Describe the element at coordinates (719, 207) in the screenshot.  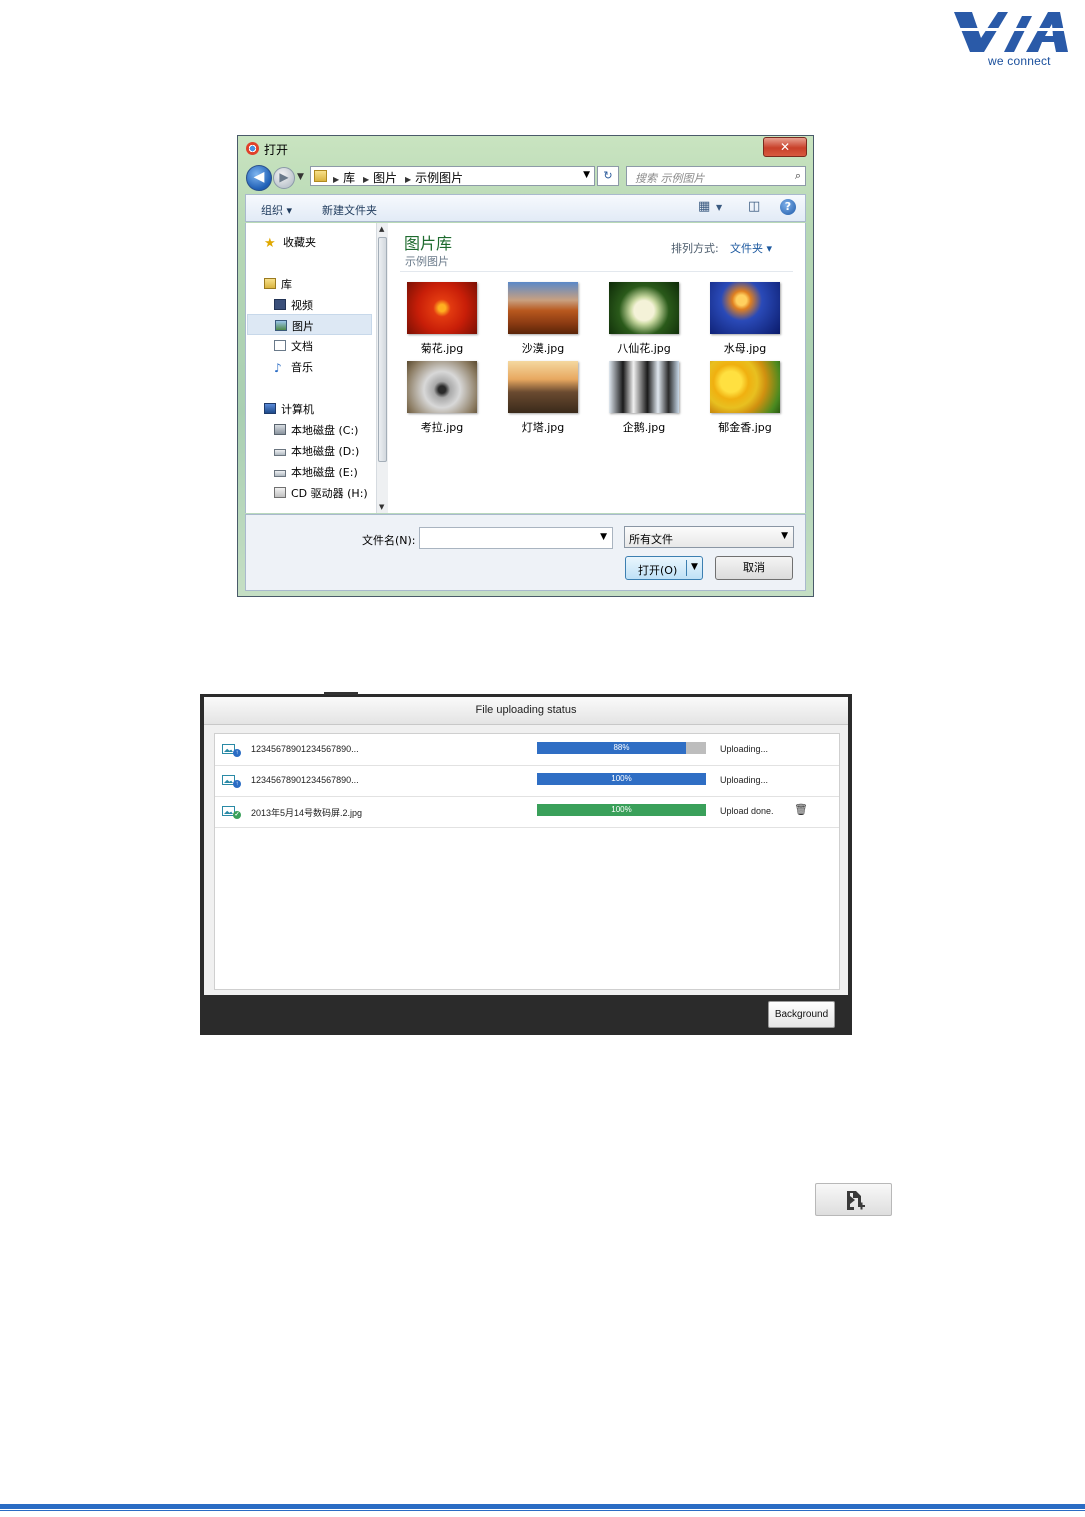
I see `view-dropdown-icon: ▼` at that location.